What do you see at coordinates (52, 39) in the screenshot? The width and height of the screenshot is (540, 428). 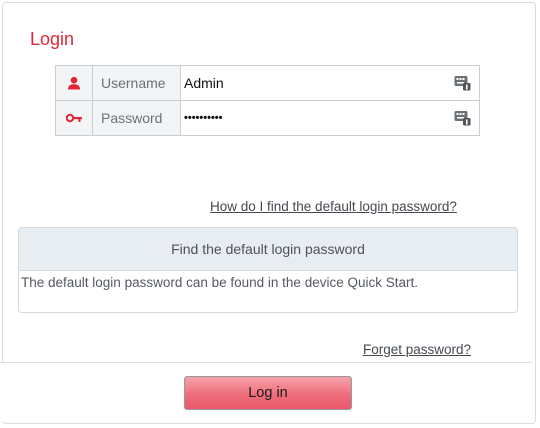 I see `dialog-title: Login` at bounding box center [52, 39].